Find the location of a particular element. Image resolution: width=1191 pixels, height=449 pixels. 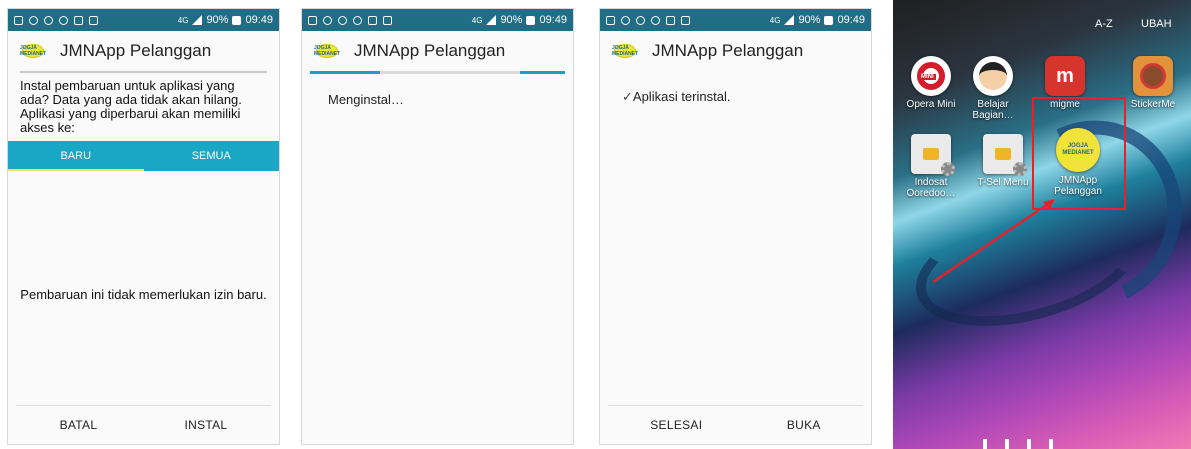

app-opera-mini: MINI Opera Mini is located at coordinates (931, 83).